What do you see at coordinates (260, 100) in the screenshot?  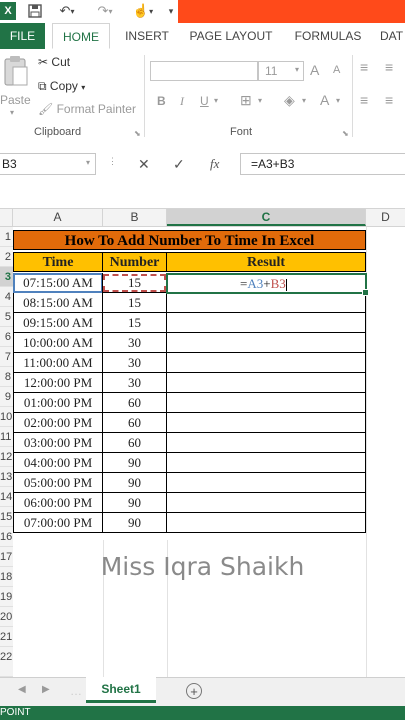 I see `borders-dropdown-icon: ▾` at bounding box center [260, 100].